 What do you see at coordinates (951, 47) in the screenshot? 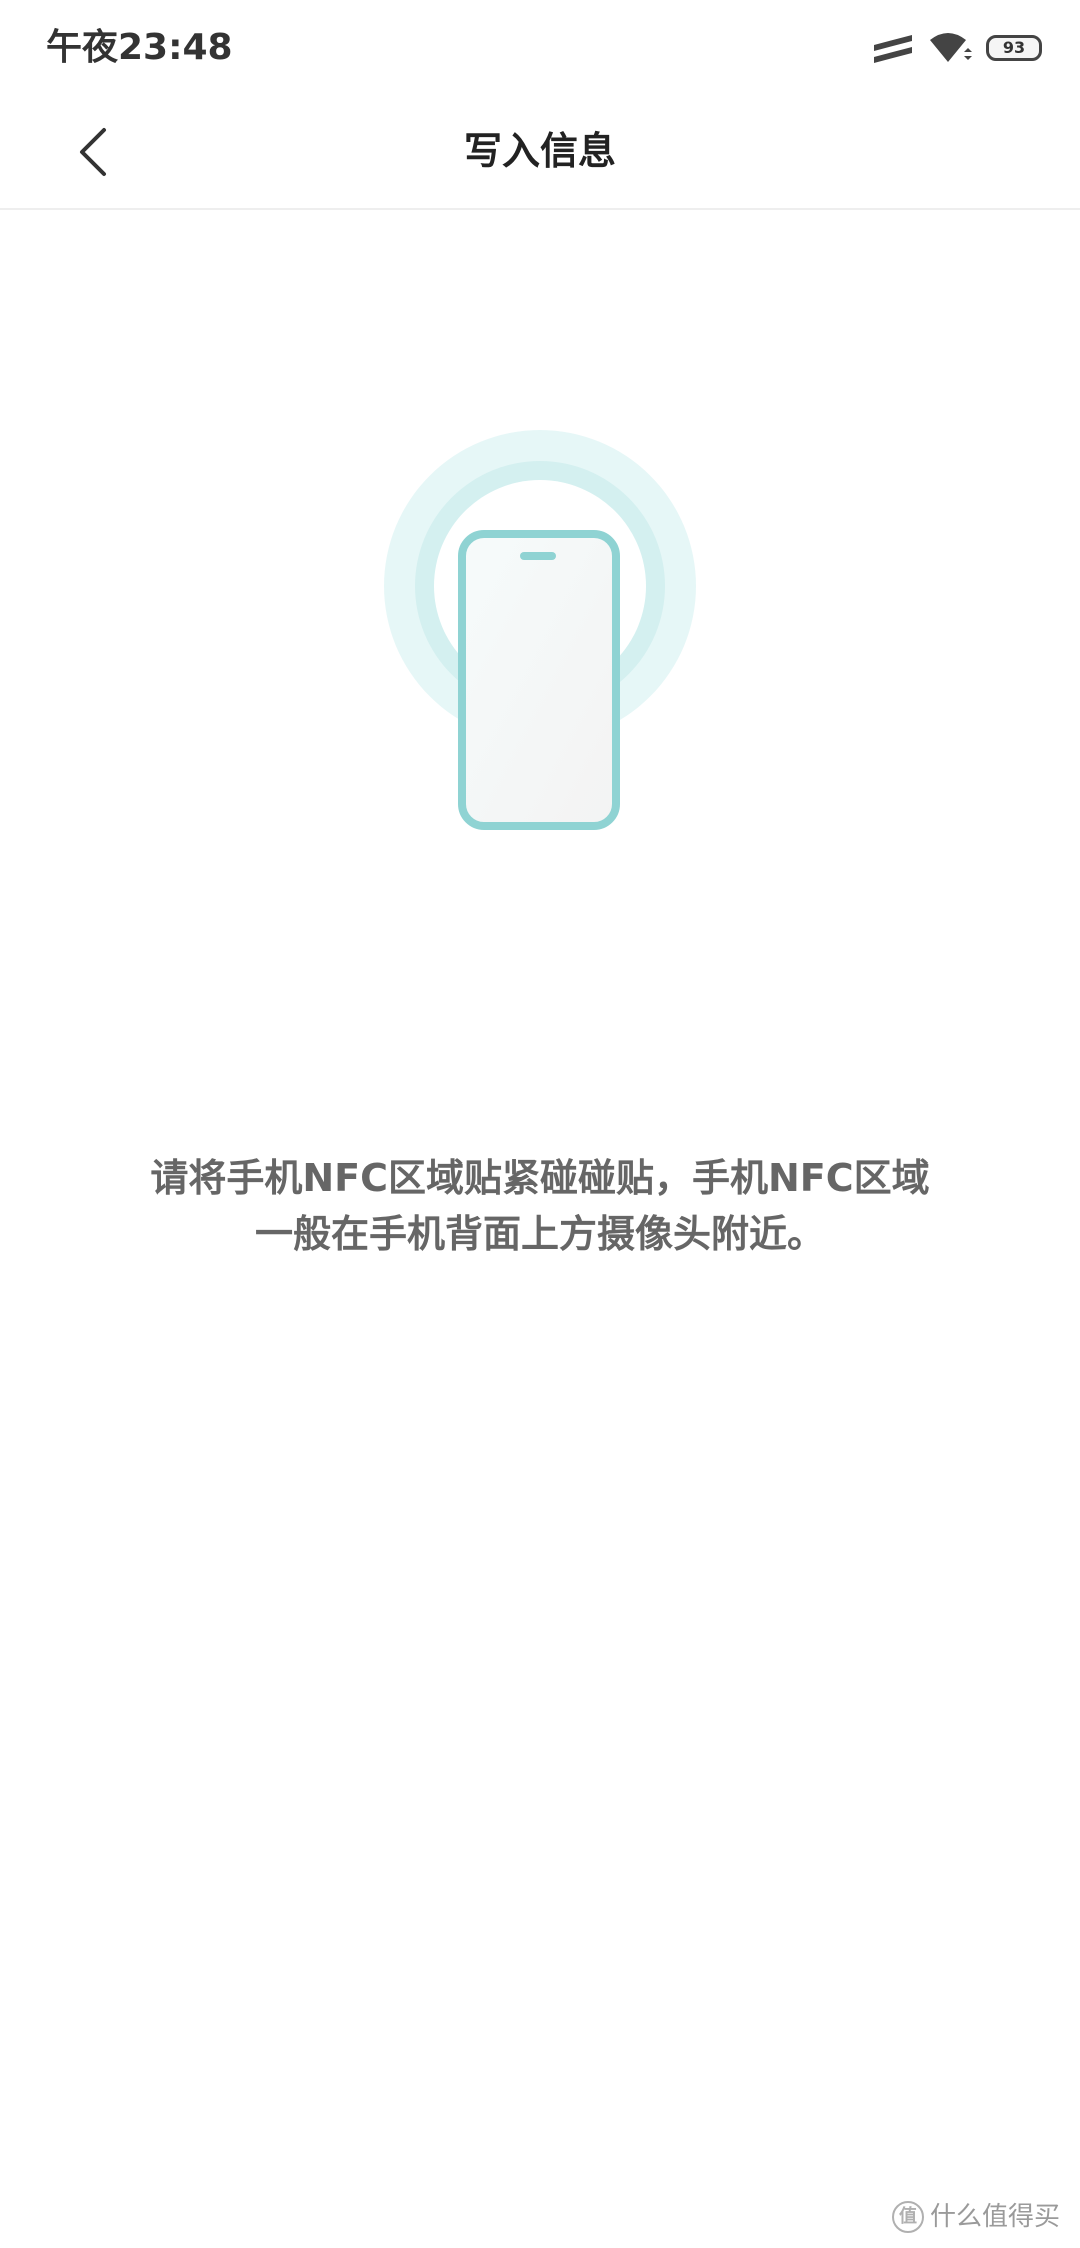
I see `wifi-icon` at bounding box center [951, 47].